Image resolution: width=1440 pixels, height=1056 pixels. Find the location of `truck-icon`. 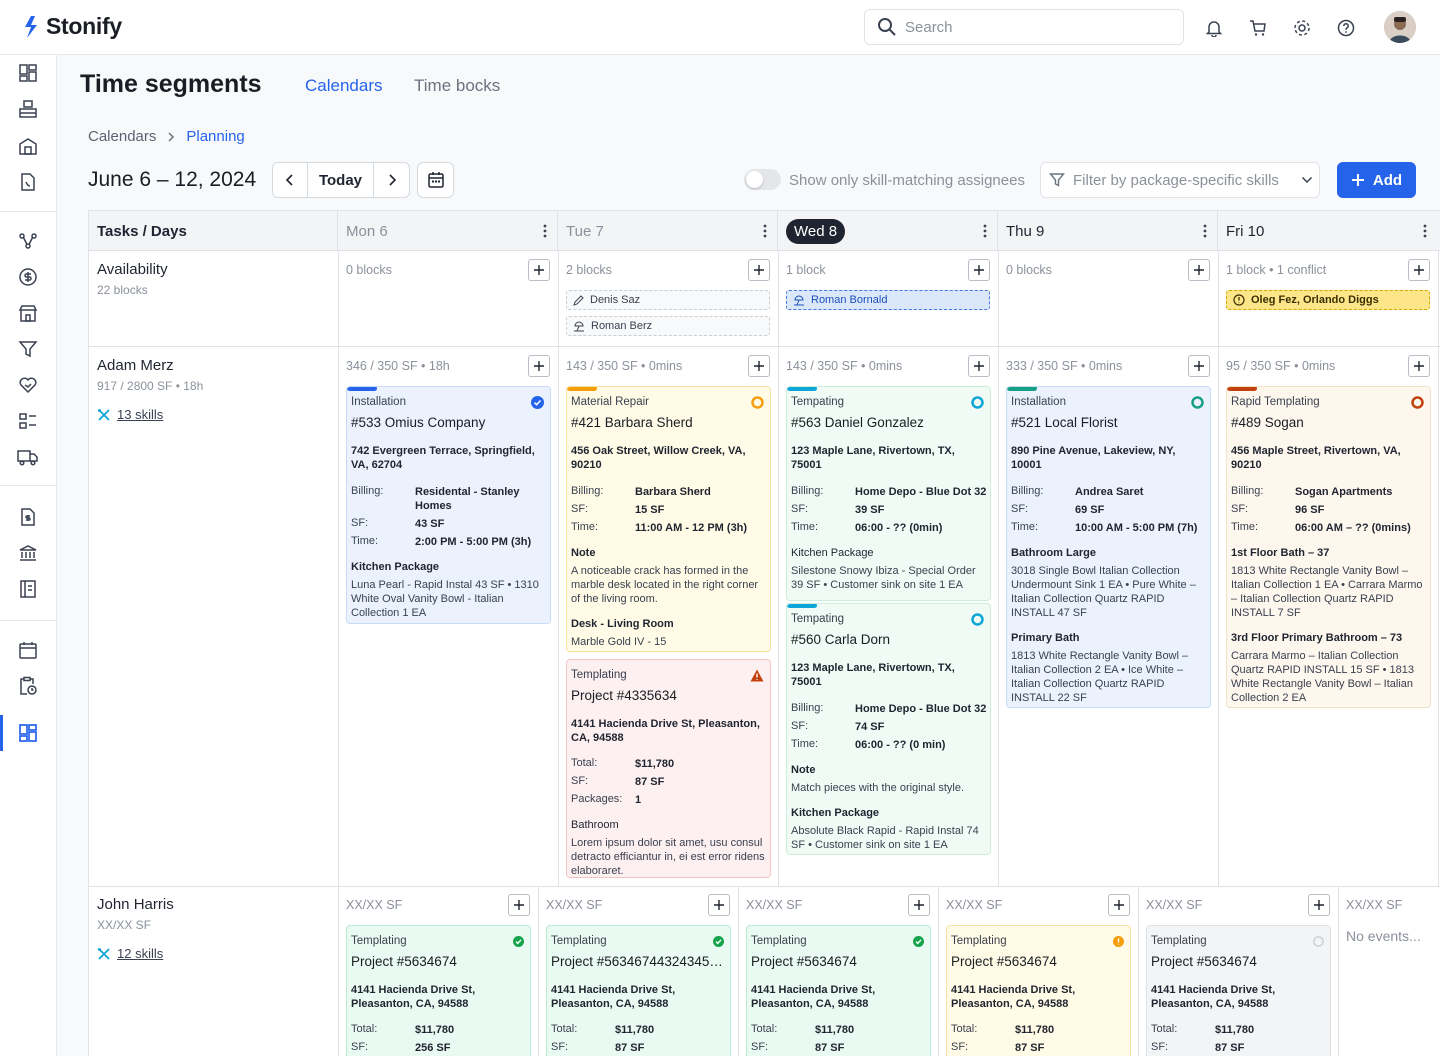

truck-icon is located at coordinates (28, 457).